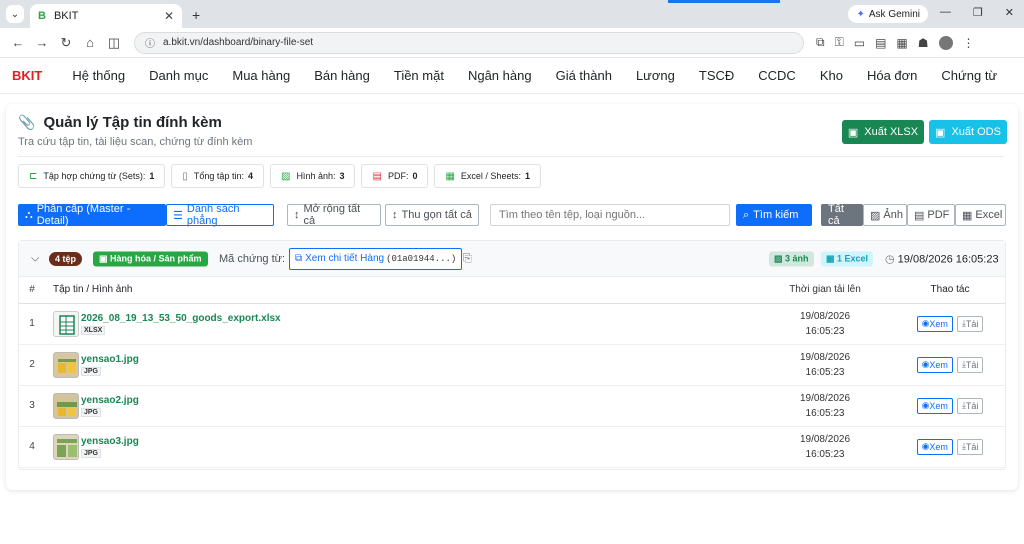 The image size is (1024, 544). What do you see at coordinates (110, 359) in the screenshot?
I see `file-name-link: yensao1.jpg` at bounding box center [110, 359].